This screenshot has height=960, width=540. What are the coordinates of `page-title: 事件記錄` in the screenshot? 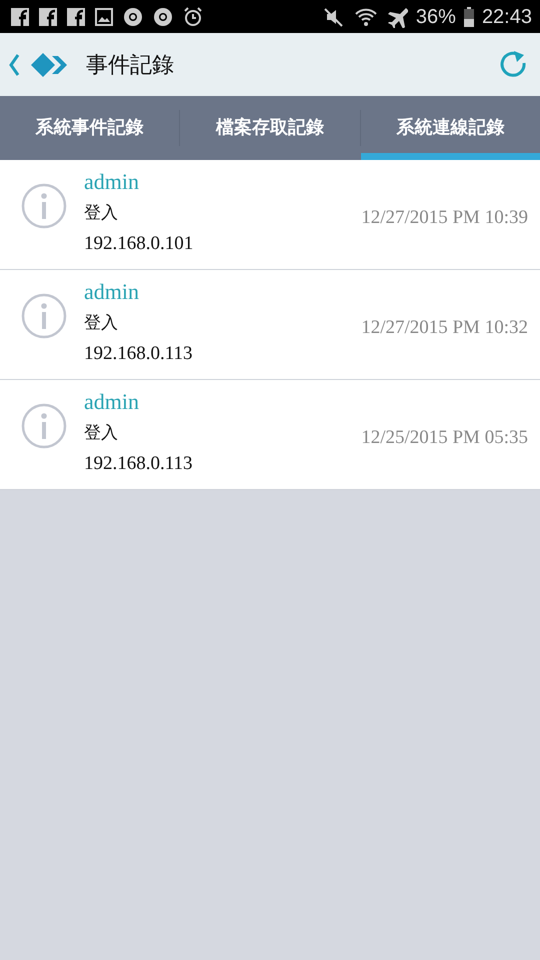 It's located at (130, 65).